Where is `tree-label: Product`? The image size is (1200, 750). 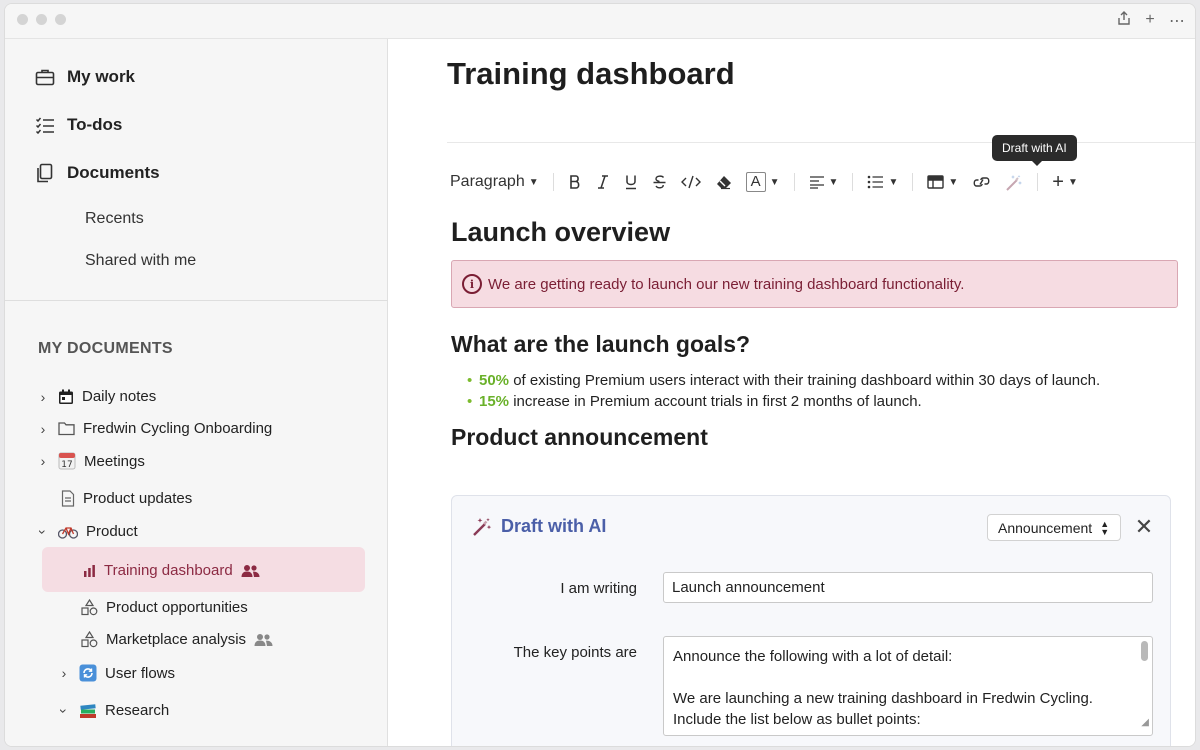
tree-label: Product is located at coordinates (112, 531).